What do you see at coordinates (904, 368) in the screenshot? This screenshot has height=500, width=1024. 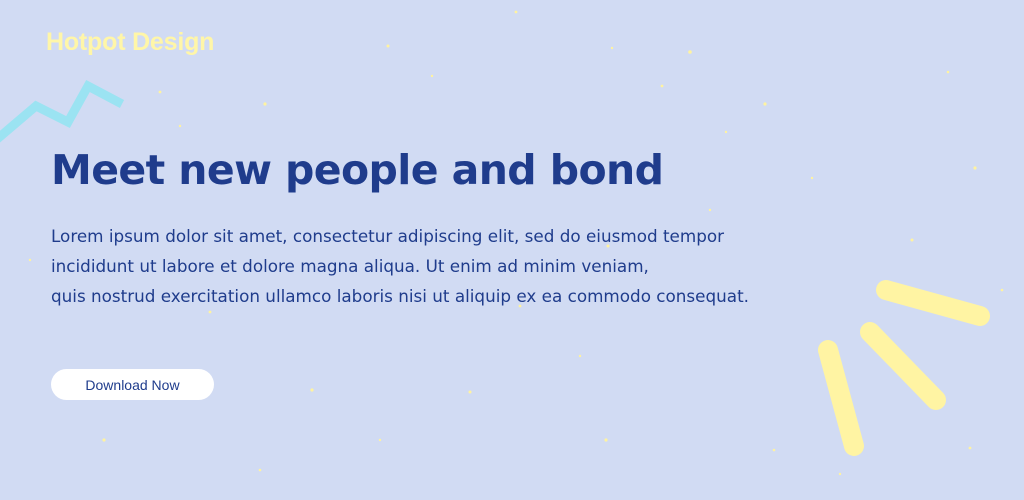 I see `sparkle-rays-decoration` at bounding box center [904, 368].